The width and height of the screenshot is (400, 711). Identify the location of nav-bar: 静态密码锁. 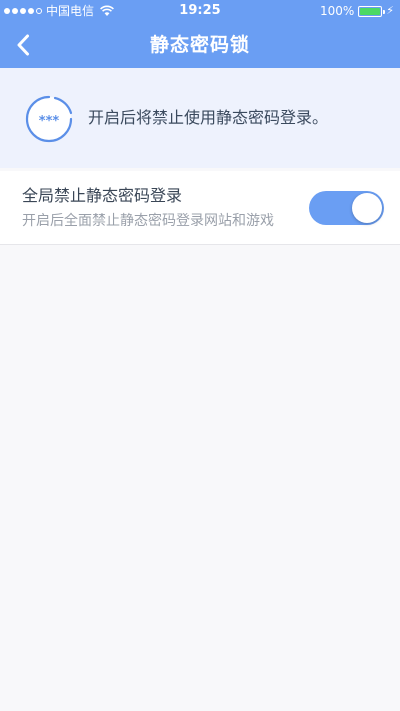
(200, 45).